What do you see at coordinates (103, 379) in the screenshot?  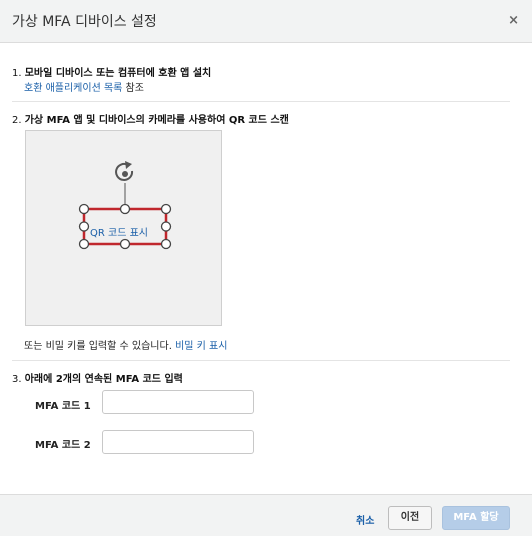 I see `step-3-text: 아래에 2개의 연속된 MFA 코드 입력` at bounding box center [103, 379].